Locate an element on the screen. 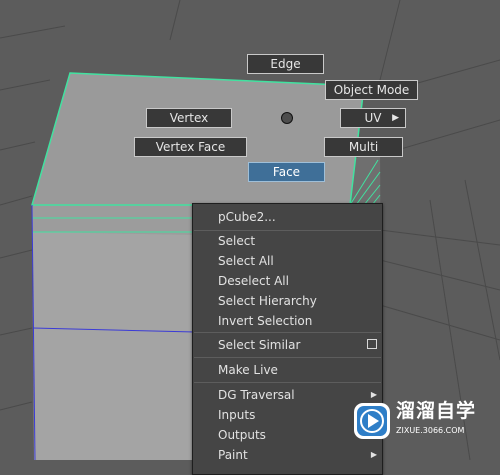 The width and height of the screenshot is (500, 475). watermark-title: 溜溜自学 is located at coordinates (436, 411).